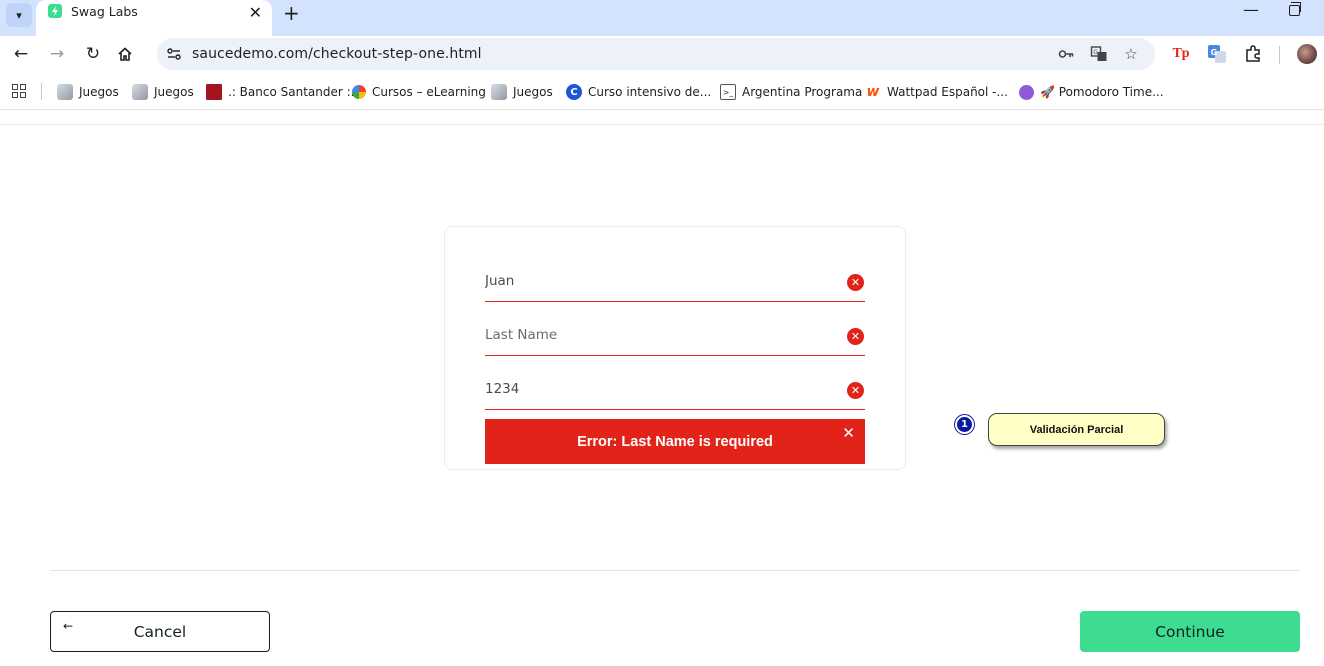 The height and width of the screenshot is (666, 1324). What do you see at coordinates (154, 18) in the screenshot?
I see `tab-swag-labs: Swag Labs ✕` at bounding box center [154, 18].